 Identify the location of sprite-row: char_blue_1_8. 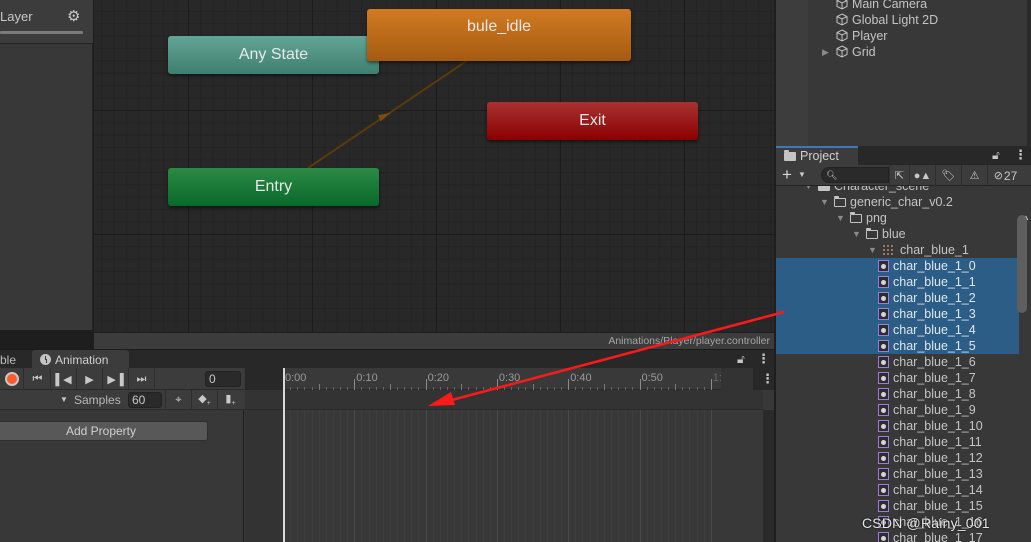
(898, 394).